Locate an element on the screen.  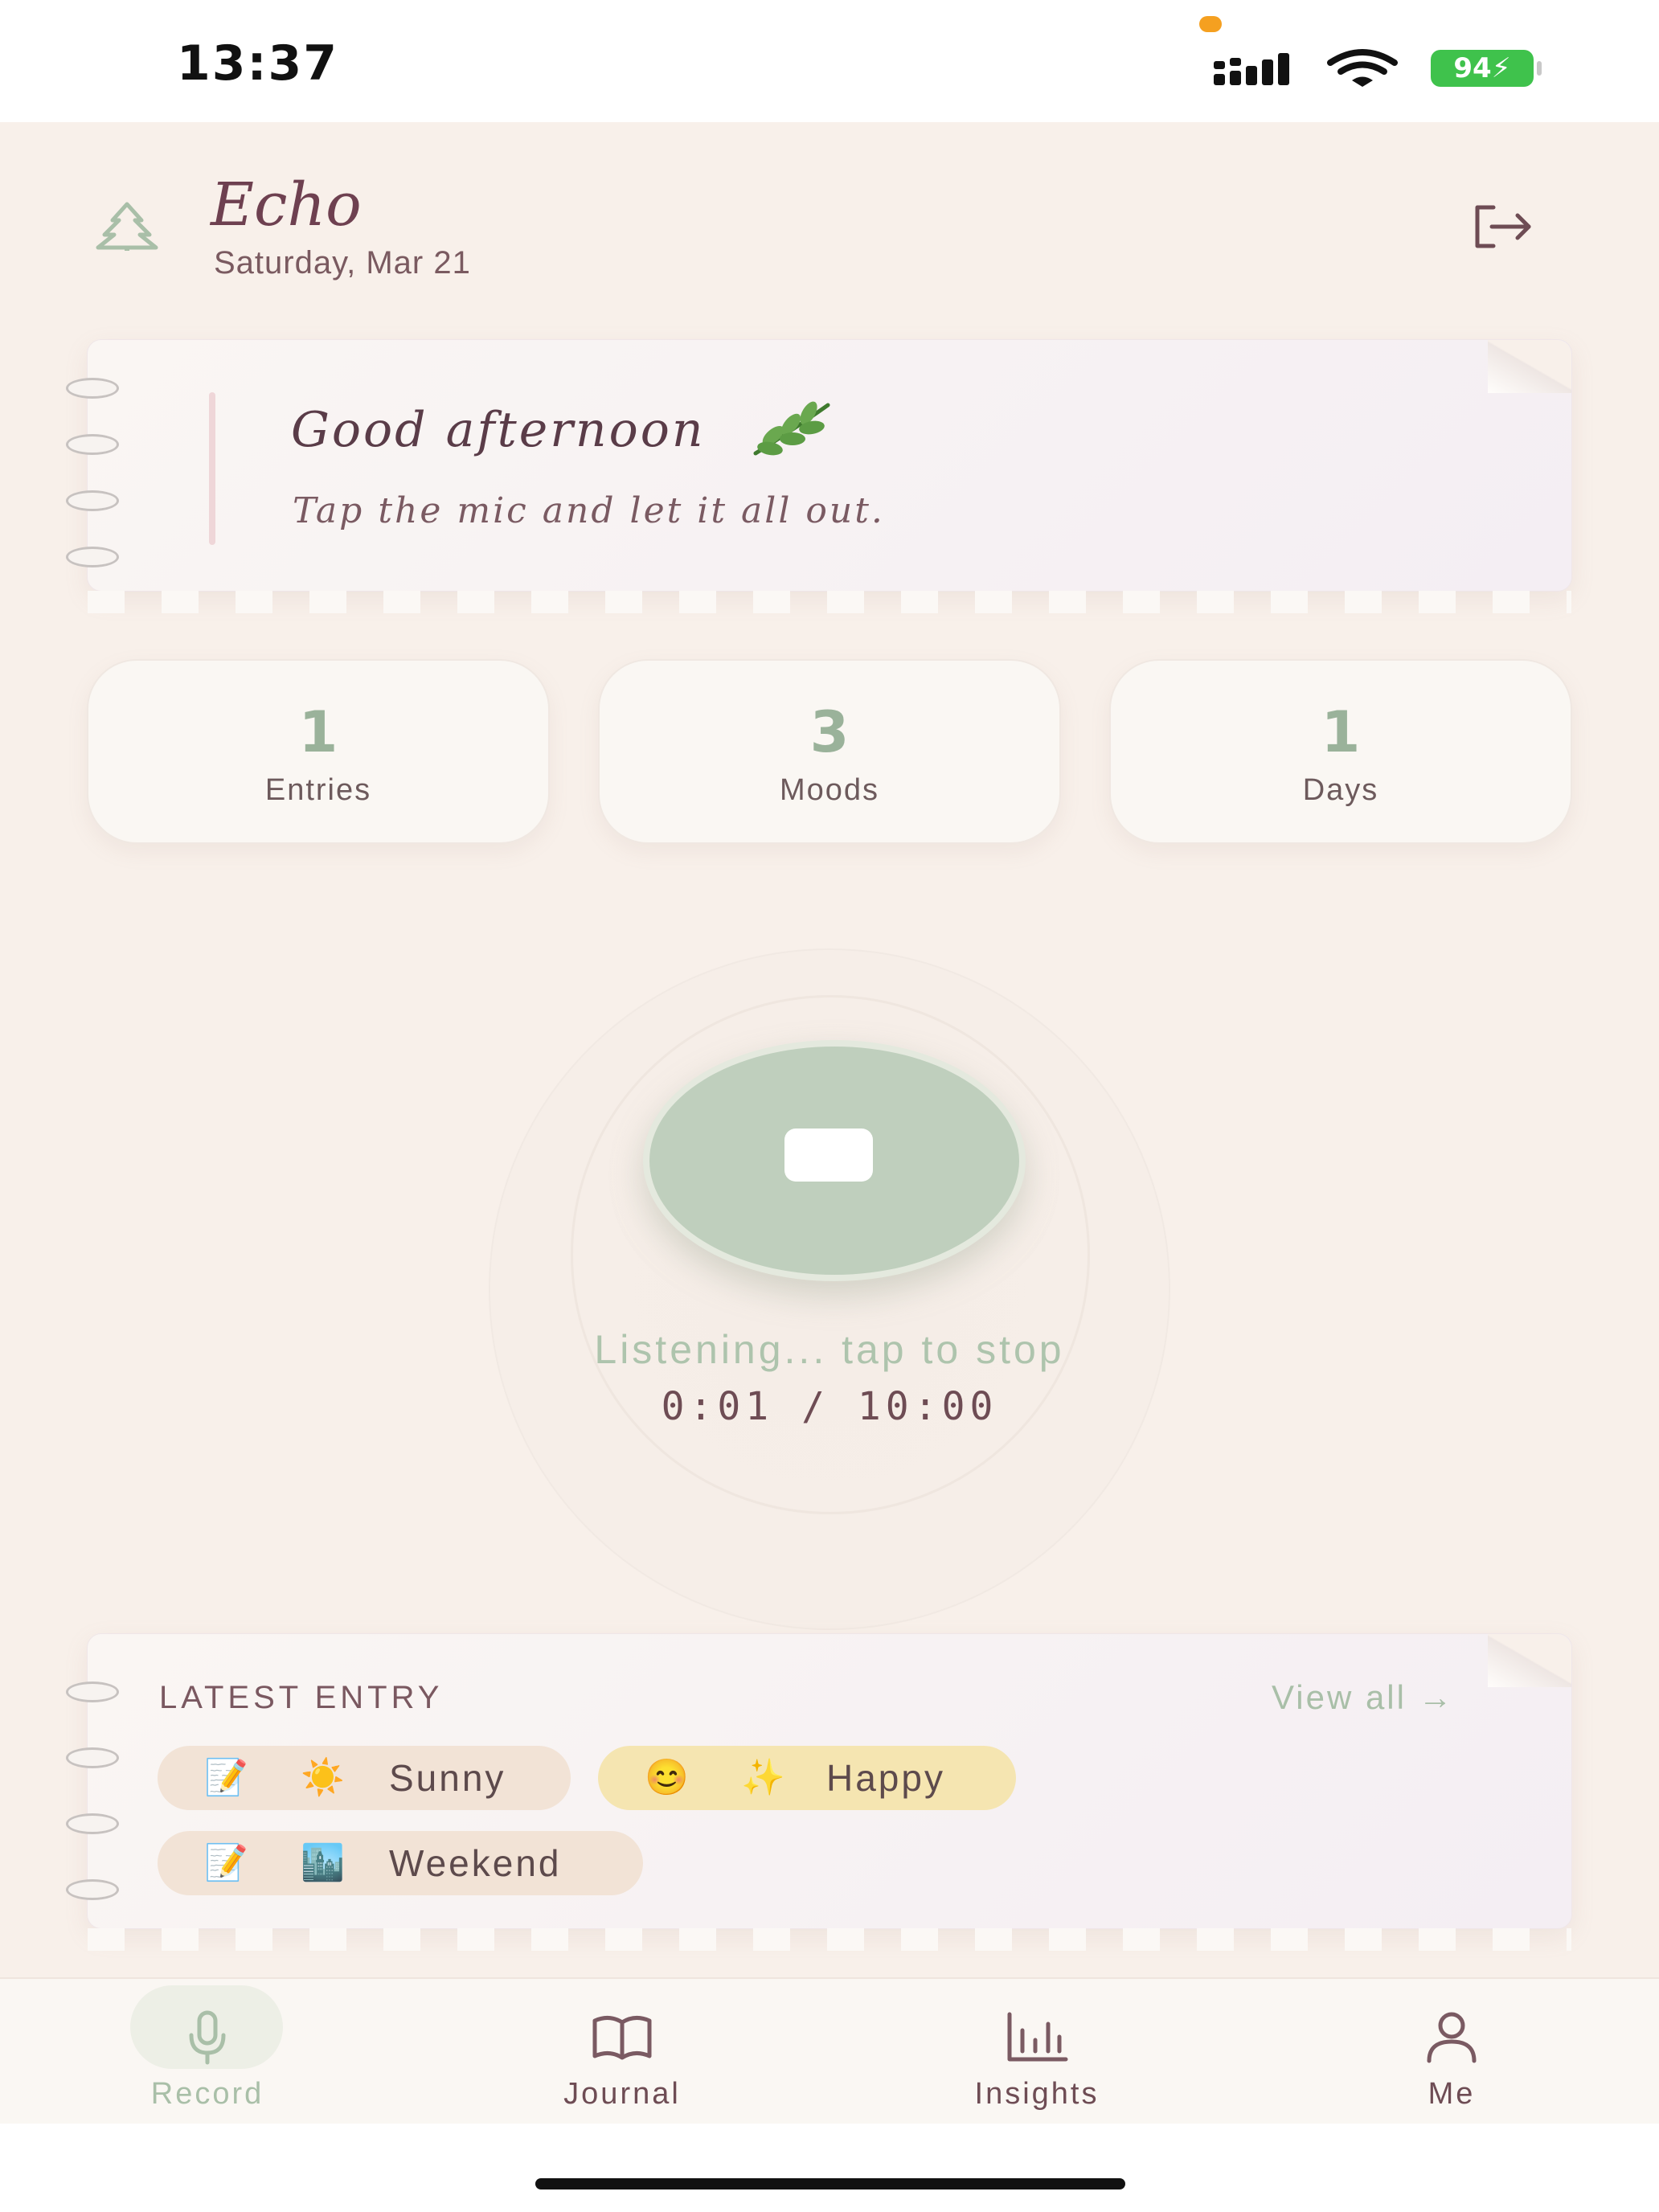
tab-label: Journal is located at coordinates (622, 2094).